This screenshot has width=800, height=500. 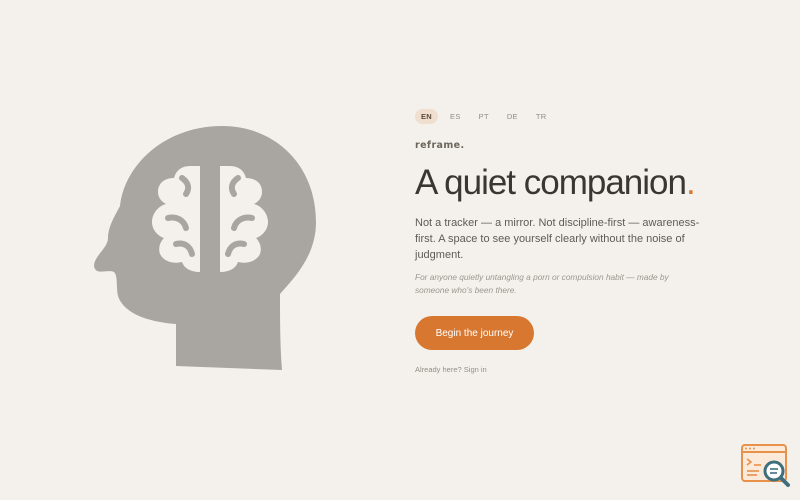 What do you see at coordinates (766, 466) in the screenshot?
I see `window-search-icon` at bounding box center [766, 466].